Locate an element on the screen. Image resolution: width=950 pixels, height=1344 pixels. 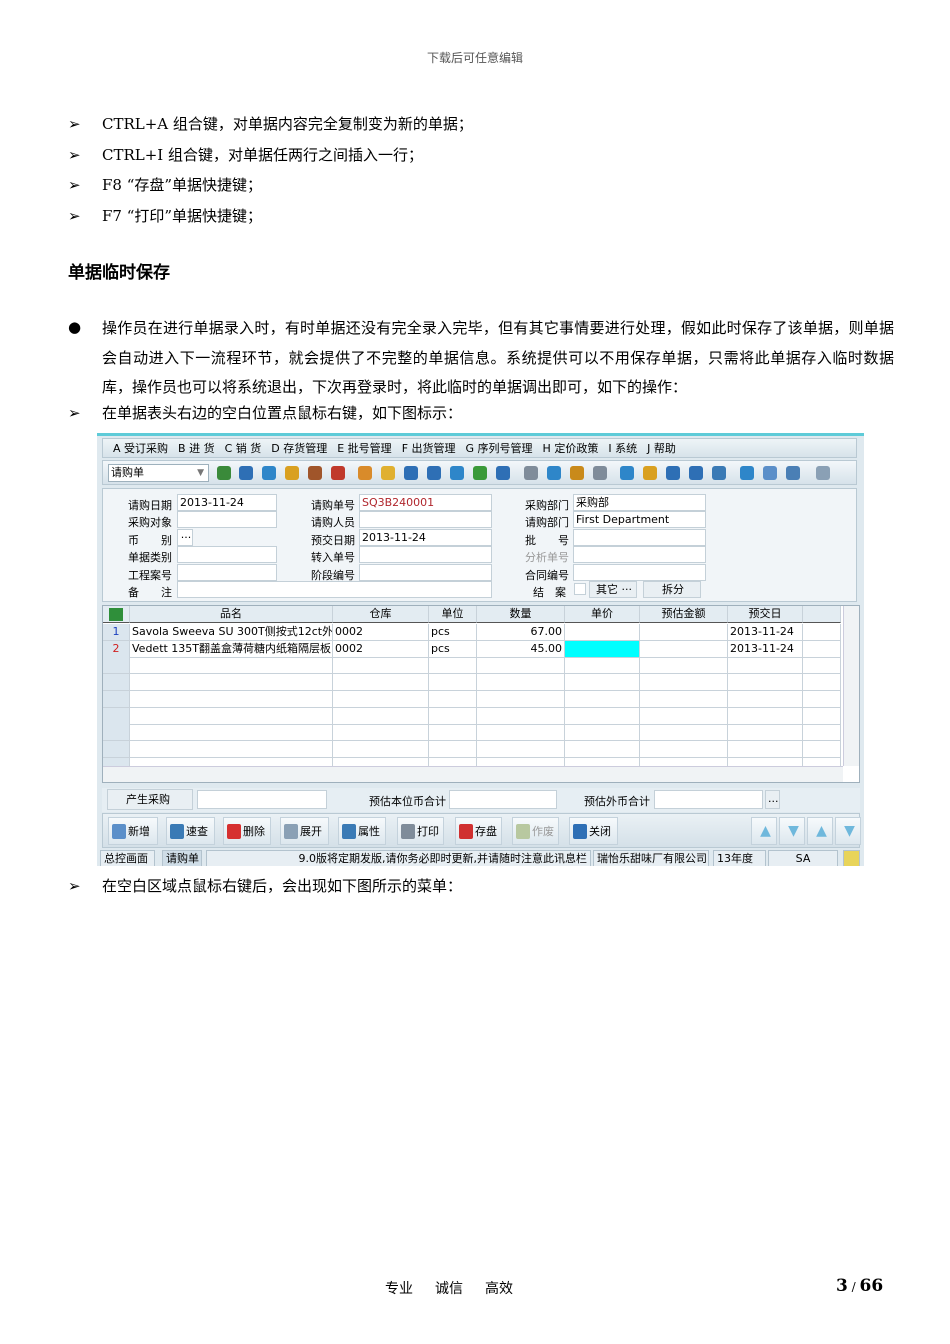
vertical-scrollbar is located at coordinates (851, 686).